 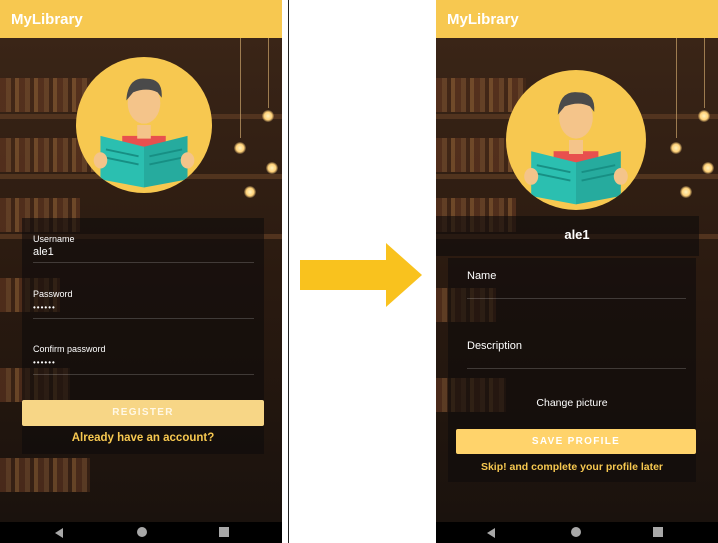 I want to click on name-field: Name, so click(x=481, y=276).